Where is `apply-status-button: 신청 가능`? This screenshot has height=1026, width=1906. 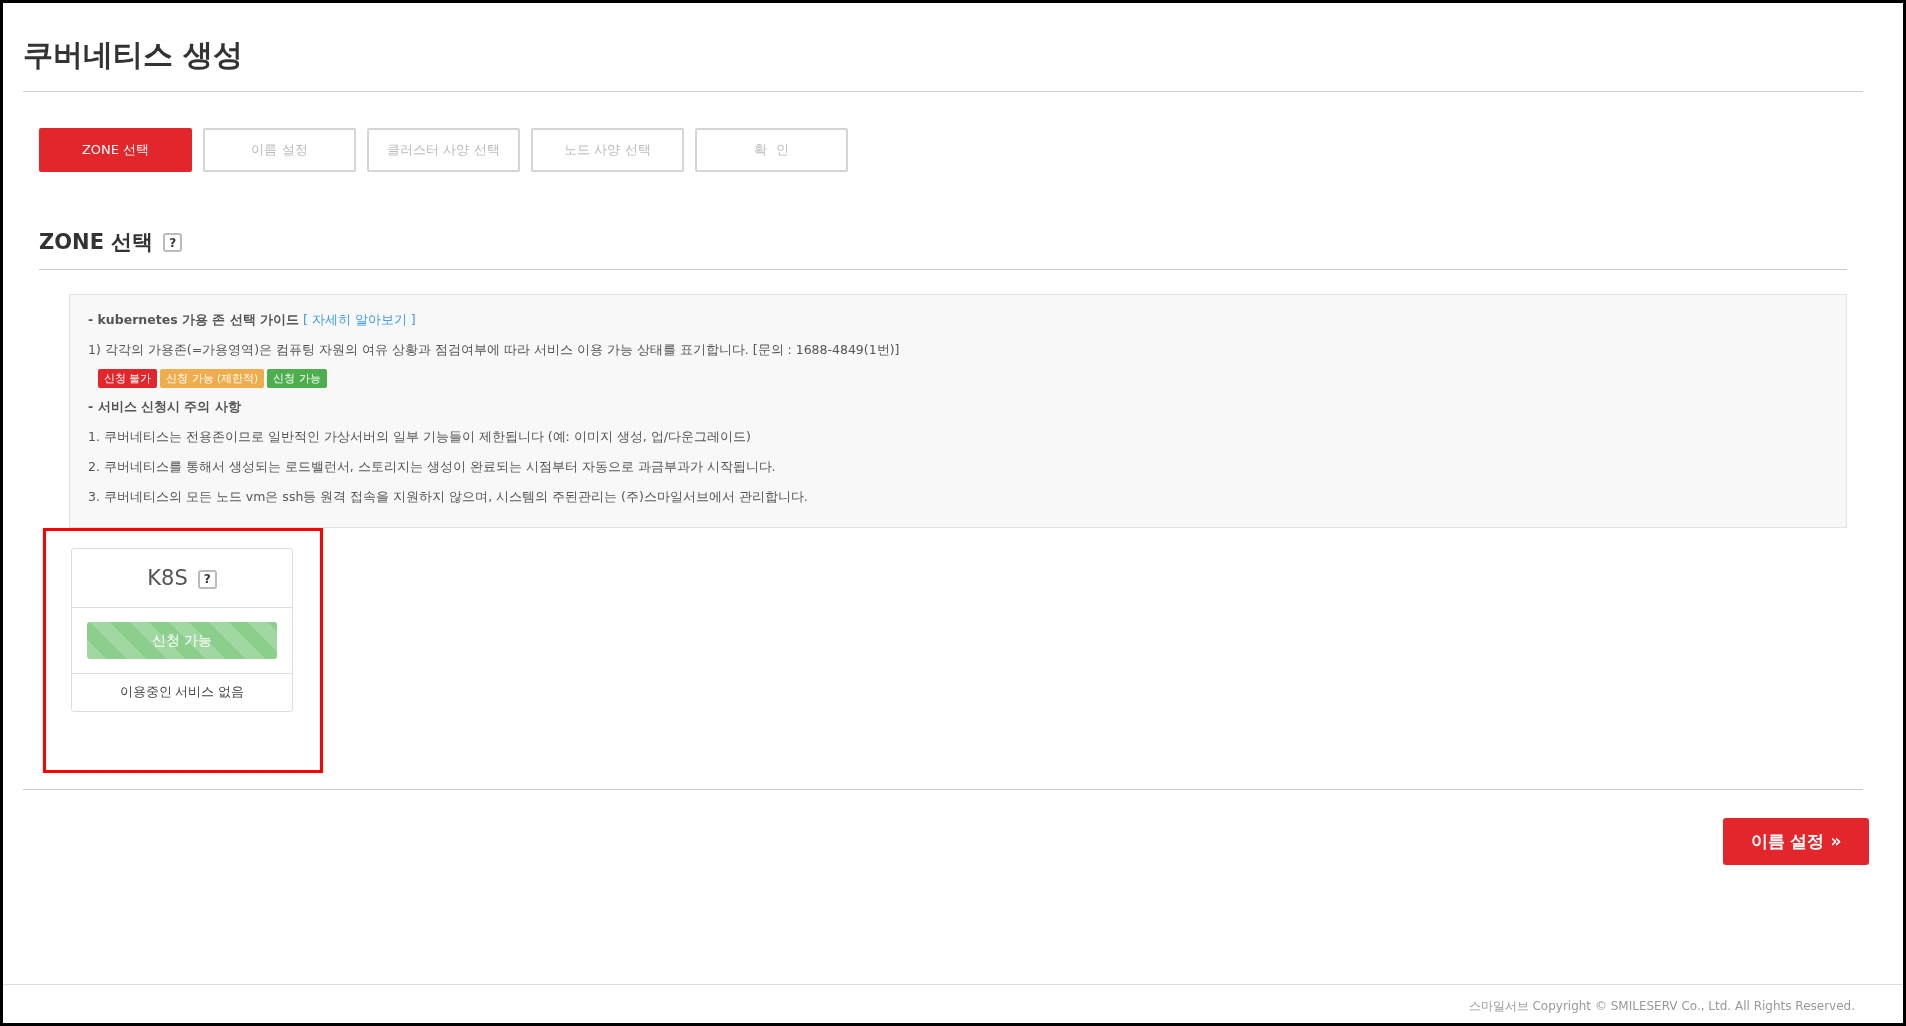
apply-status-button: 신청 가능 is located at coordinates (182, 640).